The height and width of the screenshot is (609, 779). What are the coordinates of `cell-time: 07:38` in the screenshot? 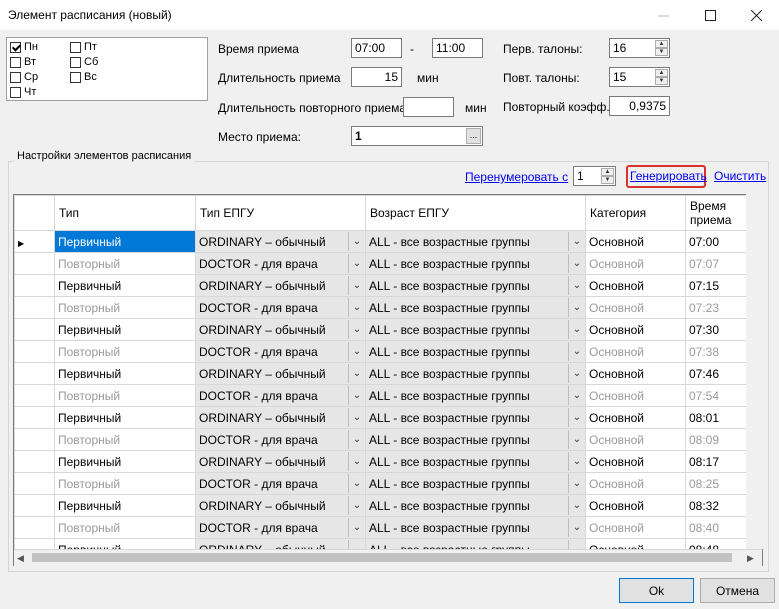 It's located at (720, 351).